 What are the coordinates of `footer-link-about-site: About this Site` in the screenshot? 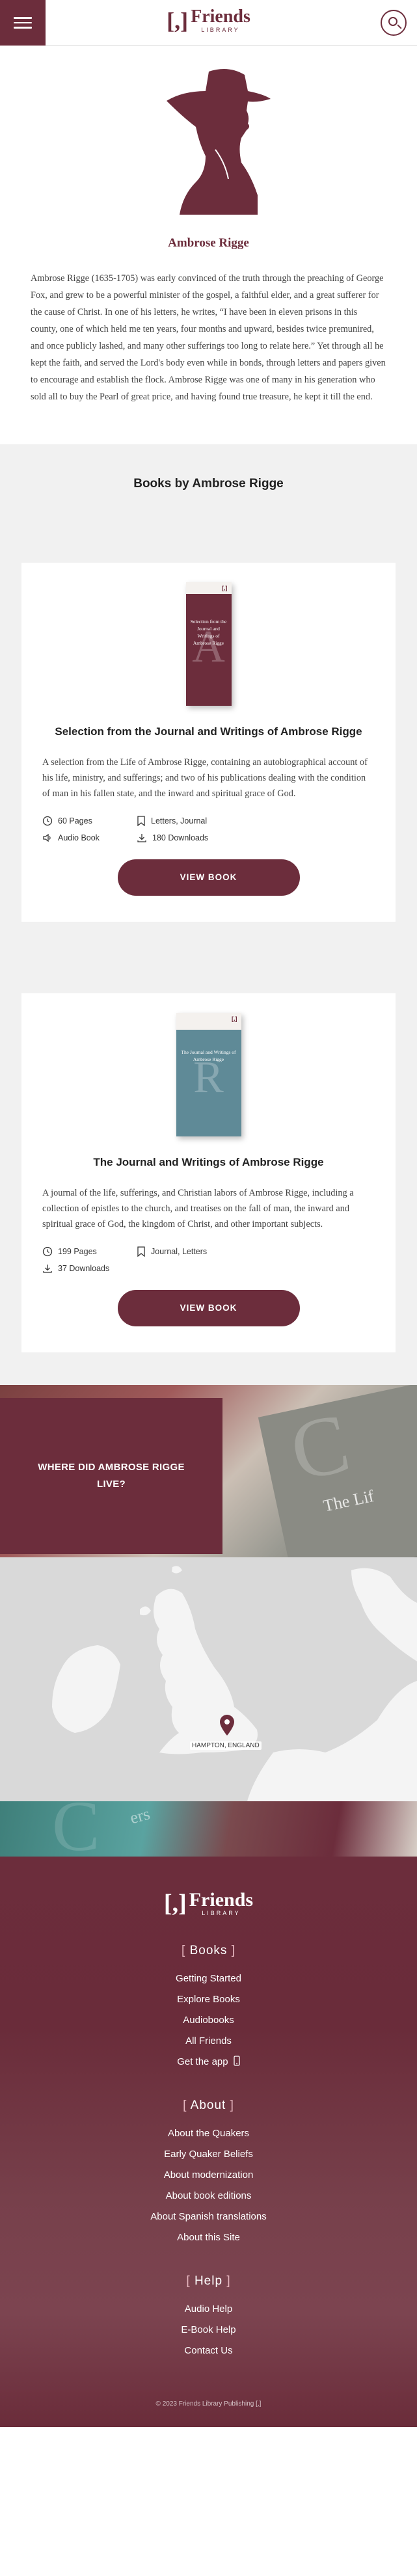 It's located at (208, 2237).